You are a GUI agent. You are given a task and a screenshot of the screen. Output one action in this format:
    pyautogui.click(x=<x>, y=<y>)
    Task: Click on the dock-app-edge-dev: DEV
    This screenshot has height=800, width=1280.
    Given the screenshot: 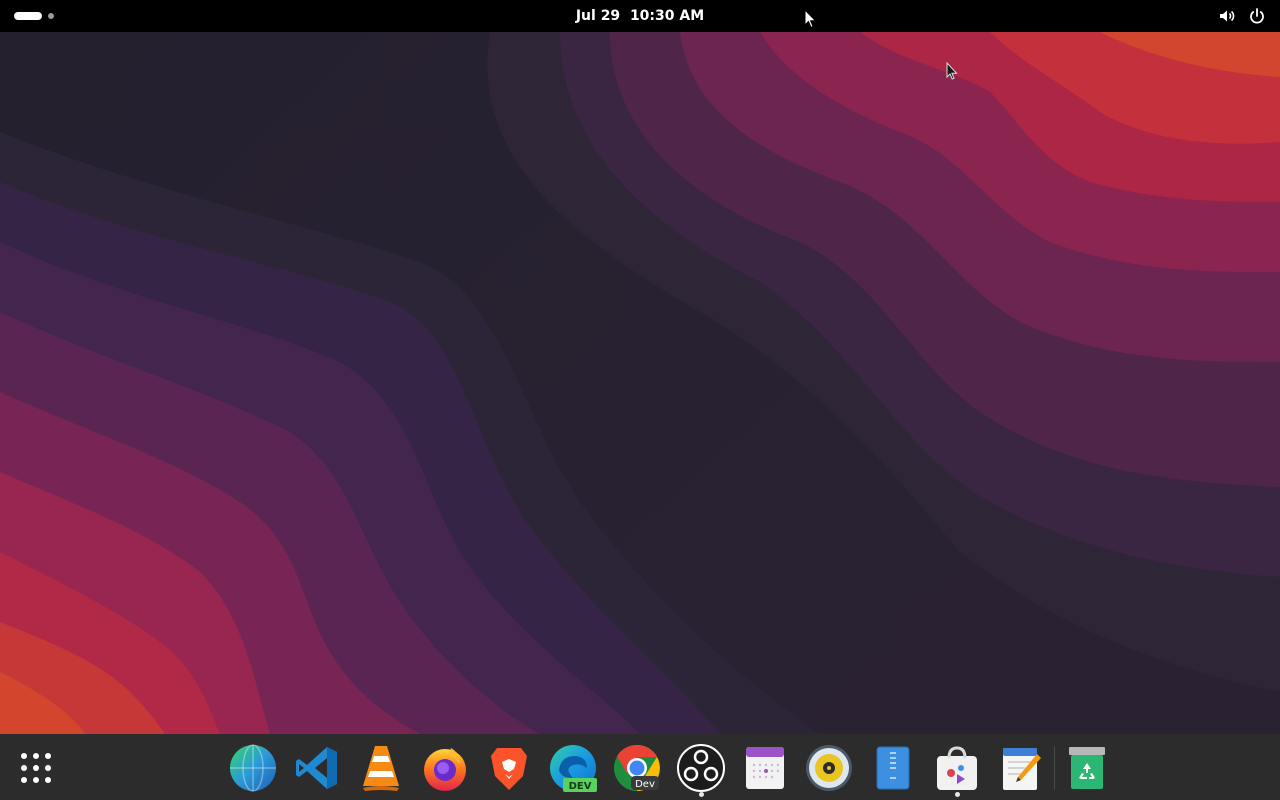 What is the action you would take?
    pyautogui.click(x=573, y=768)
    